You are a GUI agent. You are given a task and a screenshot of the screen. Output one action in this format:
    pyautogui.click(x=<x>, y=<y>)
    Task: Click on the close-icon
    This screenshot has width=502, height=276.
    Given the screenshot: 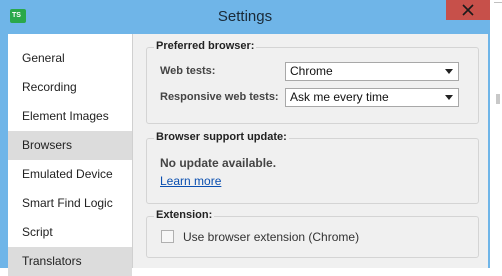 What is the action you would take?
    pyautogui.click(x=468, y=10)
    